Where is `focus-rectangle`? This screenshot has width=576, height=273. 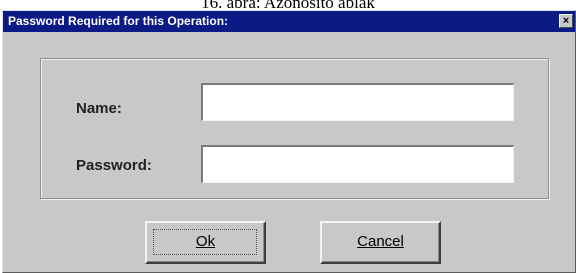
focus-rectangle is located at coordinates (205, 242).